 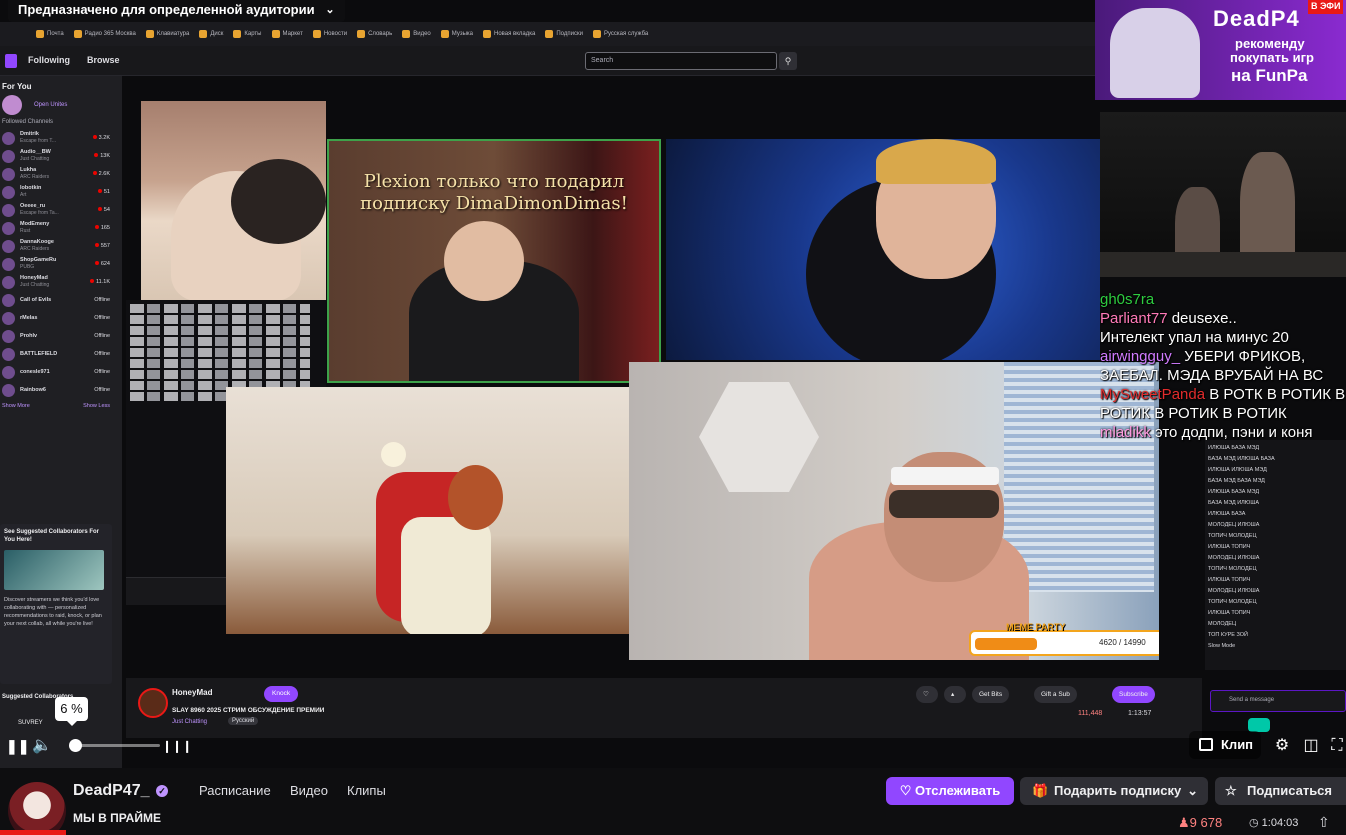 I want to click on clip-button: Клип, so click(x=1225, y=745).